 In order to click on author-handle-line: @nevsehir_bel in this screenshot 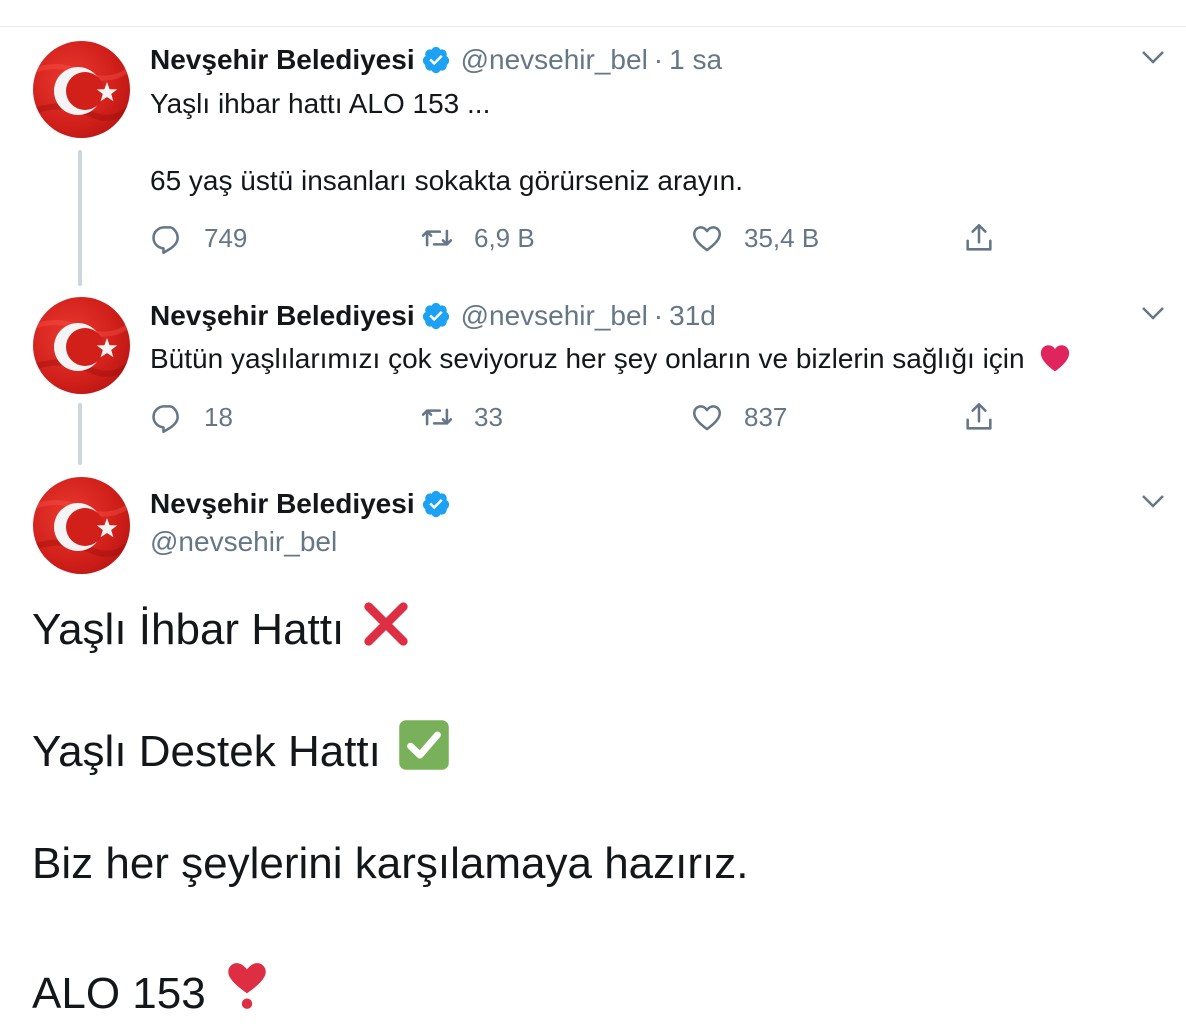, I will do `click(243, 542)`.